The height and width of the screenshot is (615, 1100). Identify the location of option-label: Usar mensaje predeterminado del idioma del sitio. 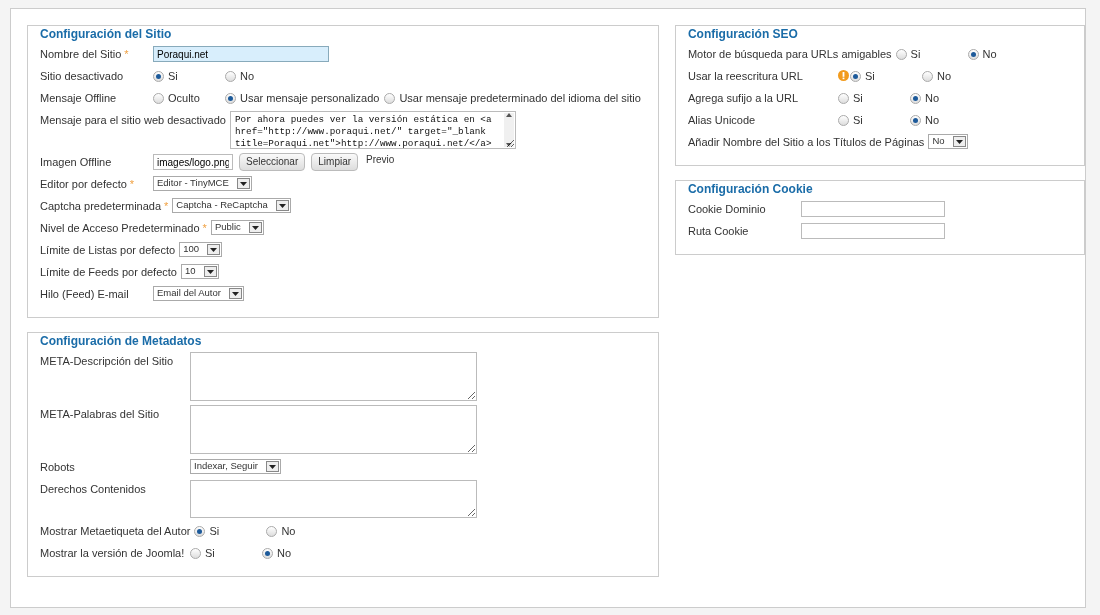
(520, 98).